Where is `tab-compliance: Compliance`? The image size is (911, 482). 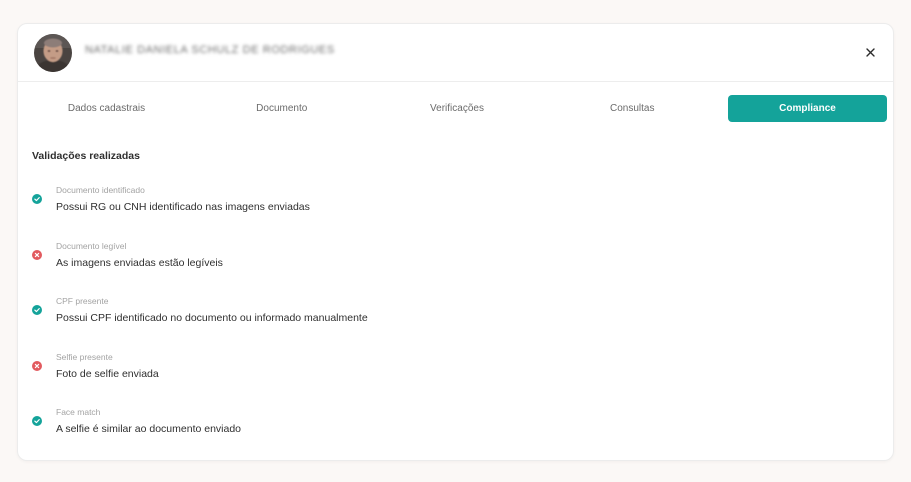 tab-compliance: Compliance is located at coordinates (807, 108).